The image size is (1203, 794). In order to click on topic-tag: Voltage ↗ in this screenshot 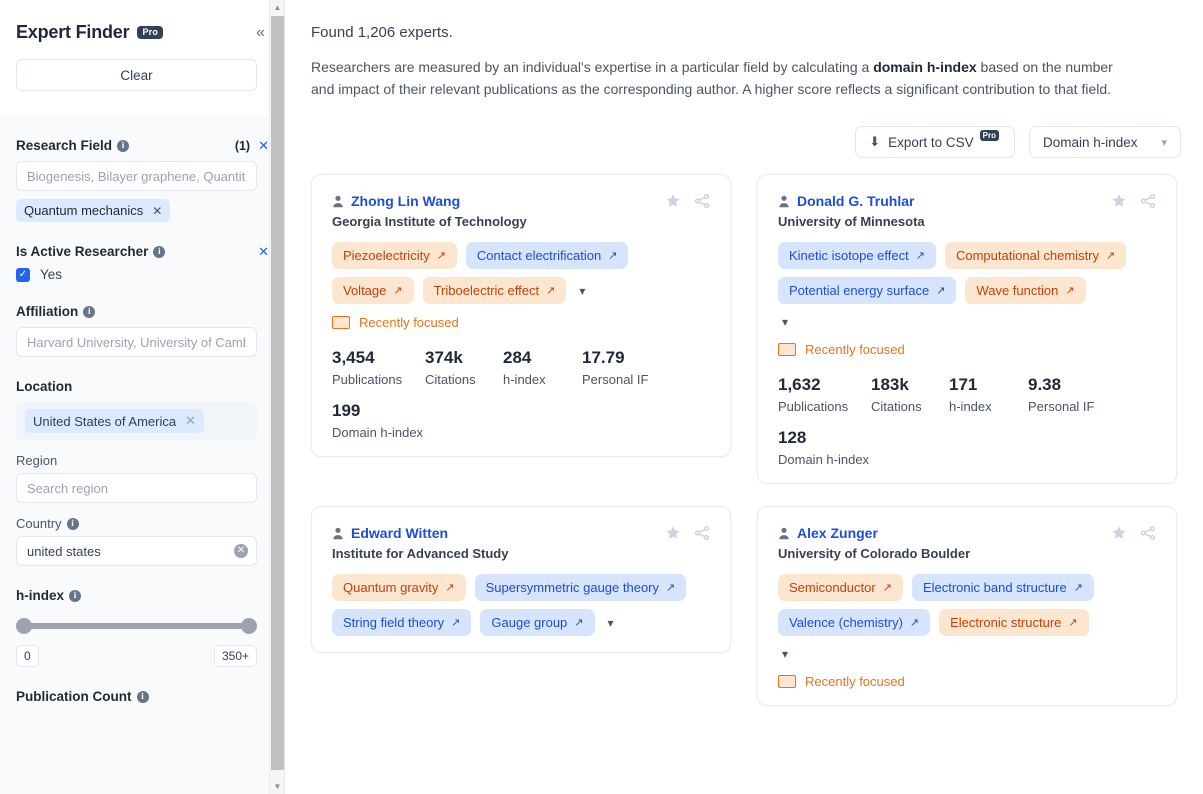, I will do `click(373, 290)`.